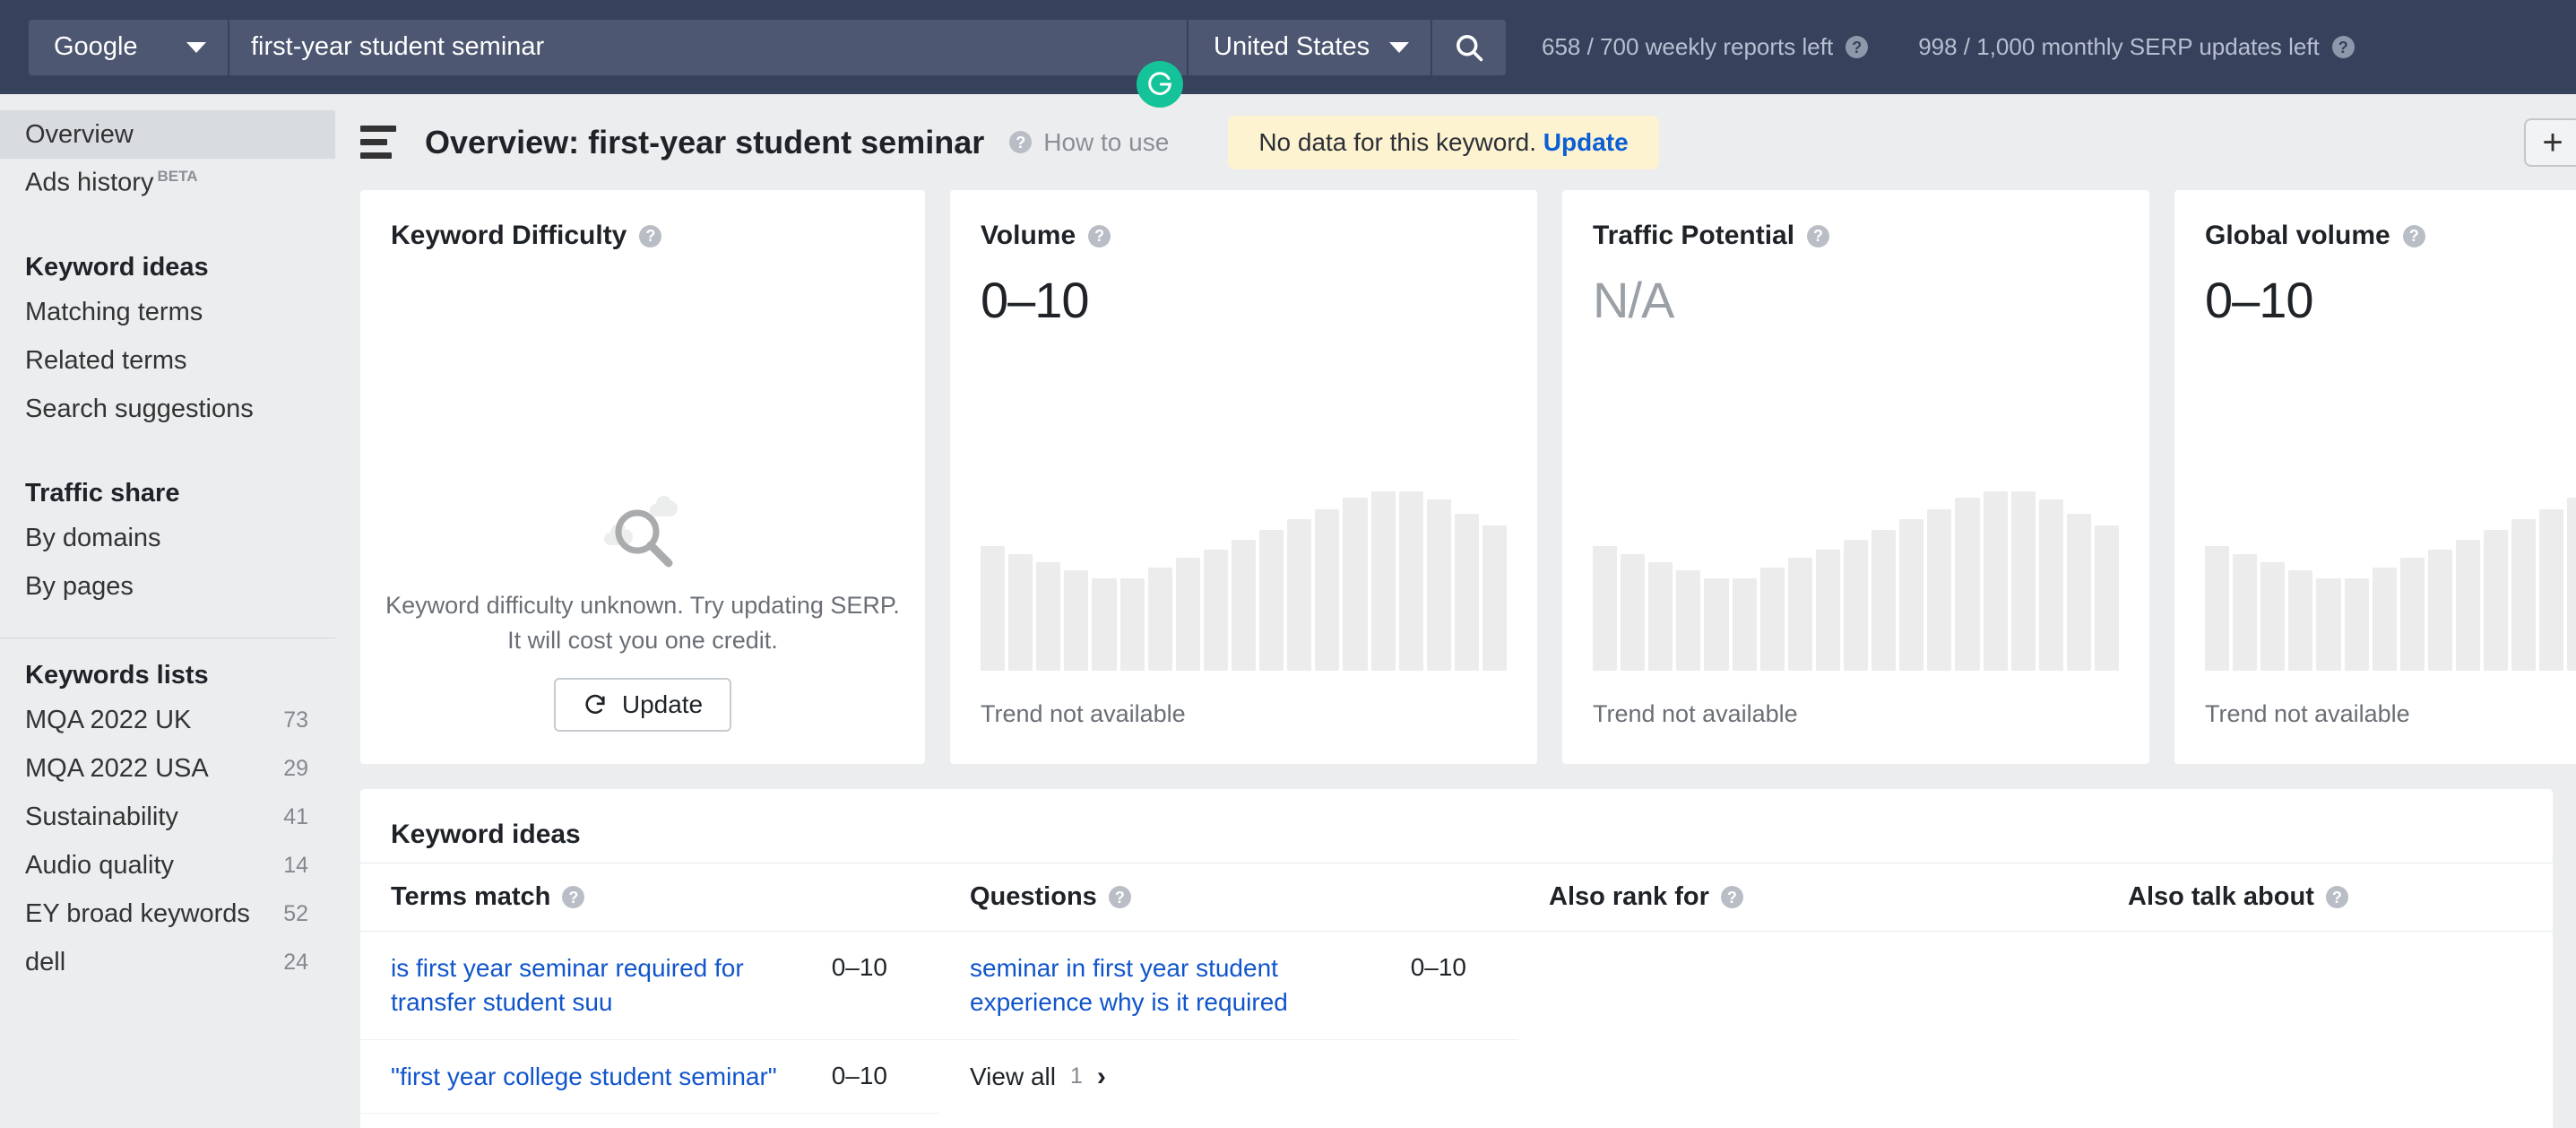 The height and width of the screenshot is (1128, 2576). What do you see at coordinates (102, 493) in the screenshot?
I see `sidebar-group-traffic-share: Traffic share` at bounding box center [102, 493].